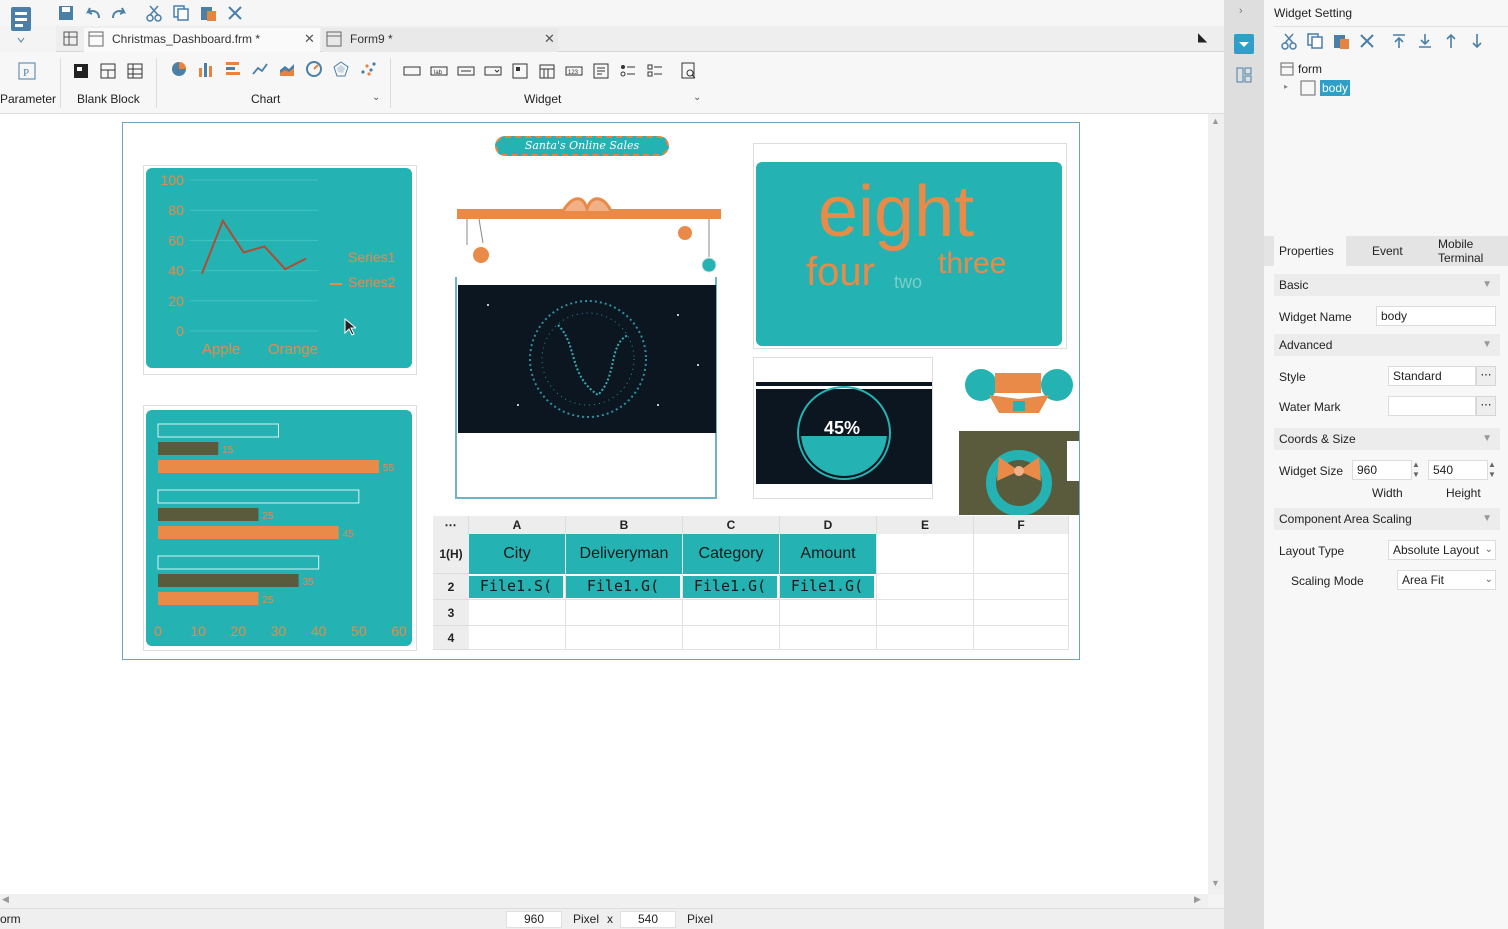 This screenshot has height=929, width=1508. Describe the element at coordinates (689, 71) in the screenshot. I see `search-widget-icon` at that location.